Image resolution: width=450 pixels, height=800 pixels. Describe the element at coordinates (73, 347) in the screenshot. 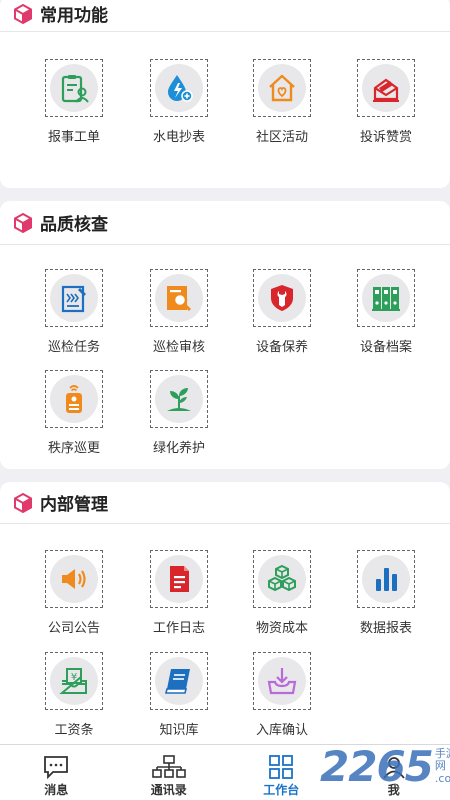

I see `tile-label: 巡检任务` at that location.